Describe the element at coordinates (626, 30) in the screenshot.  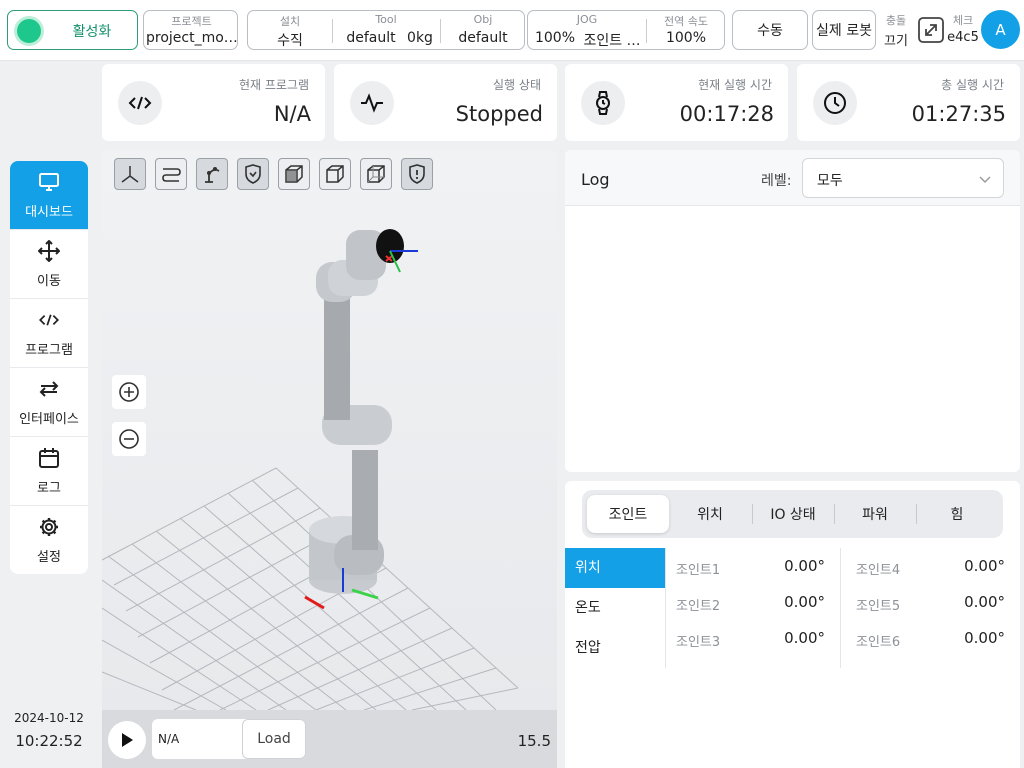
I see `jog-speed-selector: JOG 100% 조인트 … 전역 속도 100%` at that location.